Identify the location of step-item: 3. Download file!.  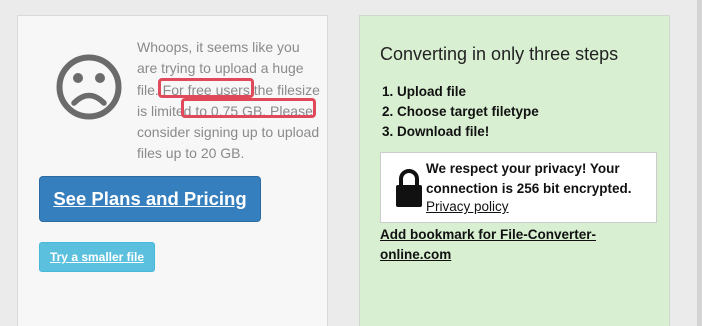
(436, 131).